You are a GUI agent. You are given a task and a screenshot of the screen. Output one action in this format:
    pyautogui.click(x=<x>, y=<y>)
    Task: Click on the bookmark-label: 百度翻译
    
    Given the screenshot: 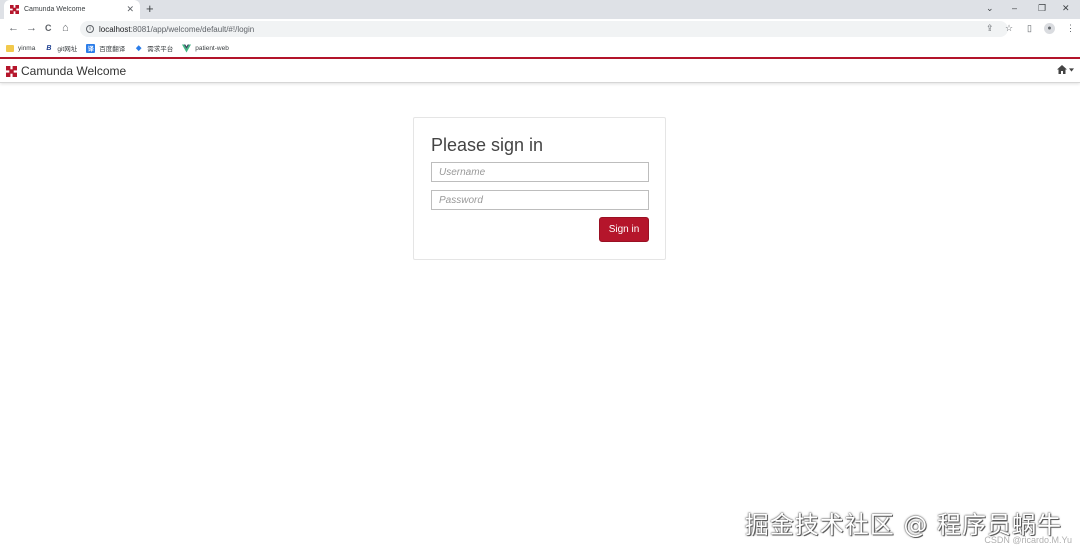 What is the action you would take?
    pyautogui.click(x=112, y=49)
    